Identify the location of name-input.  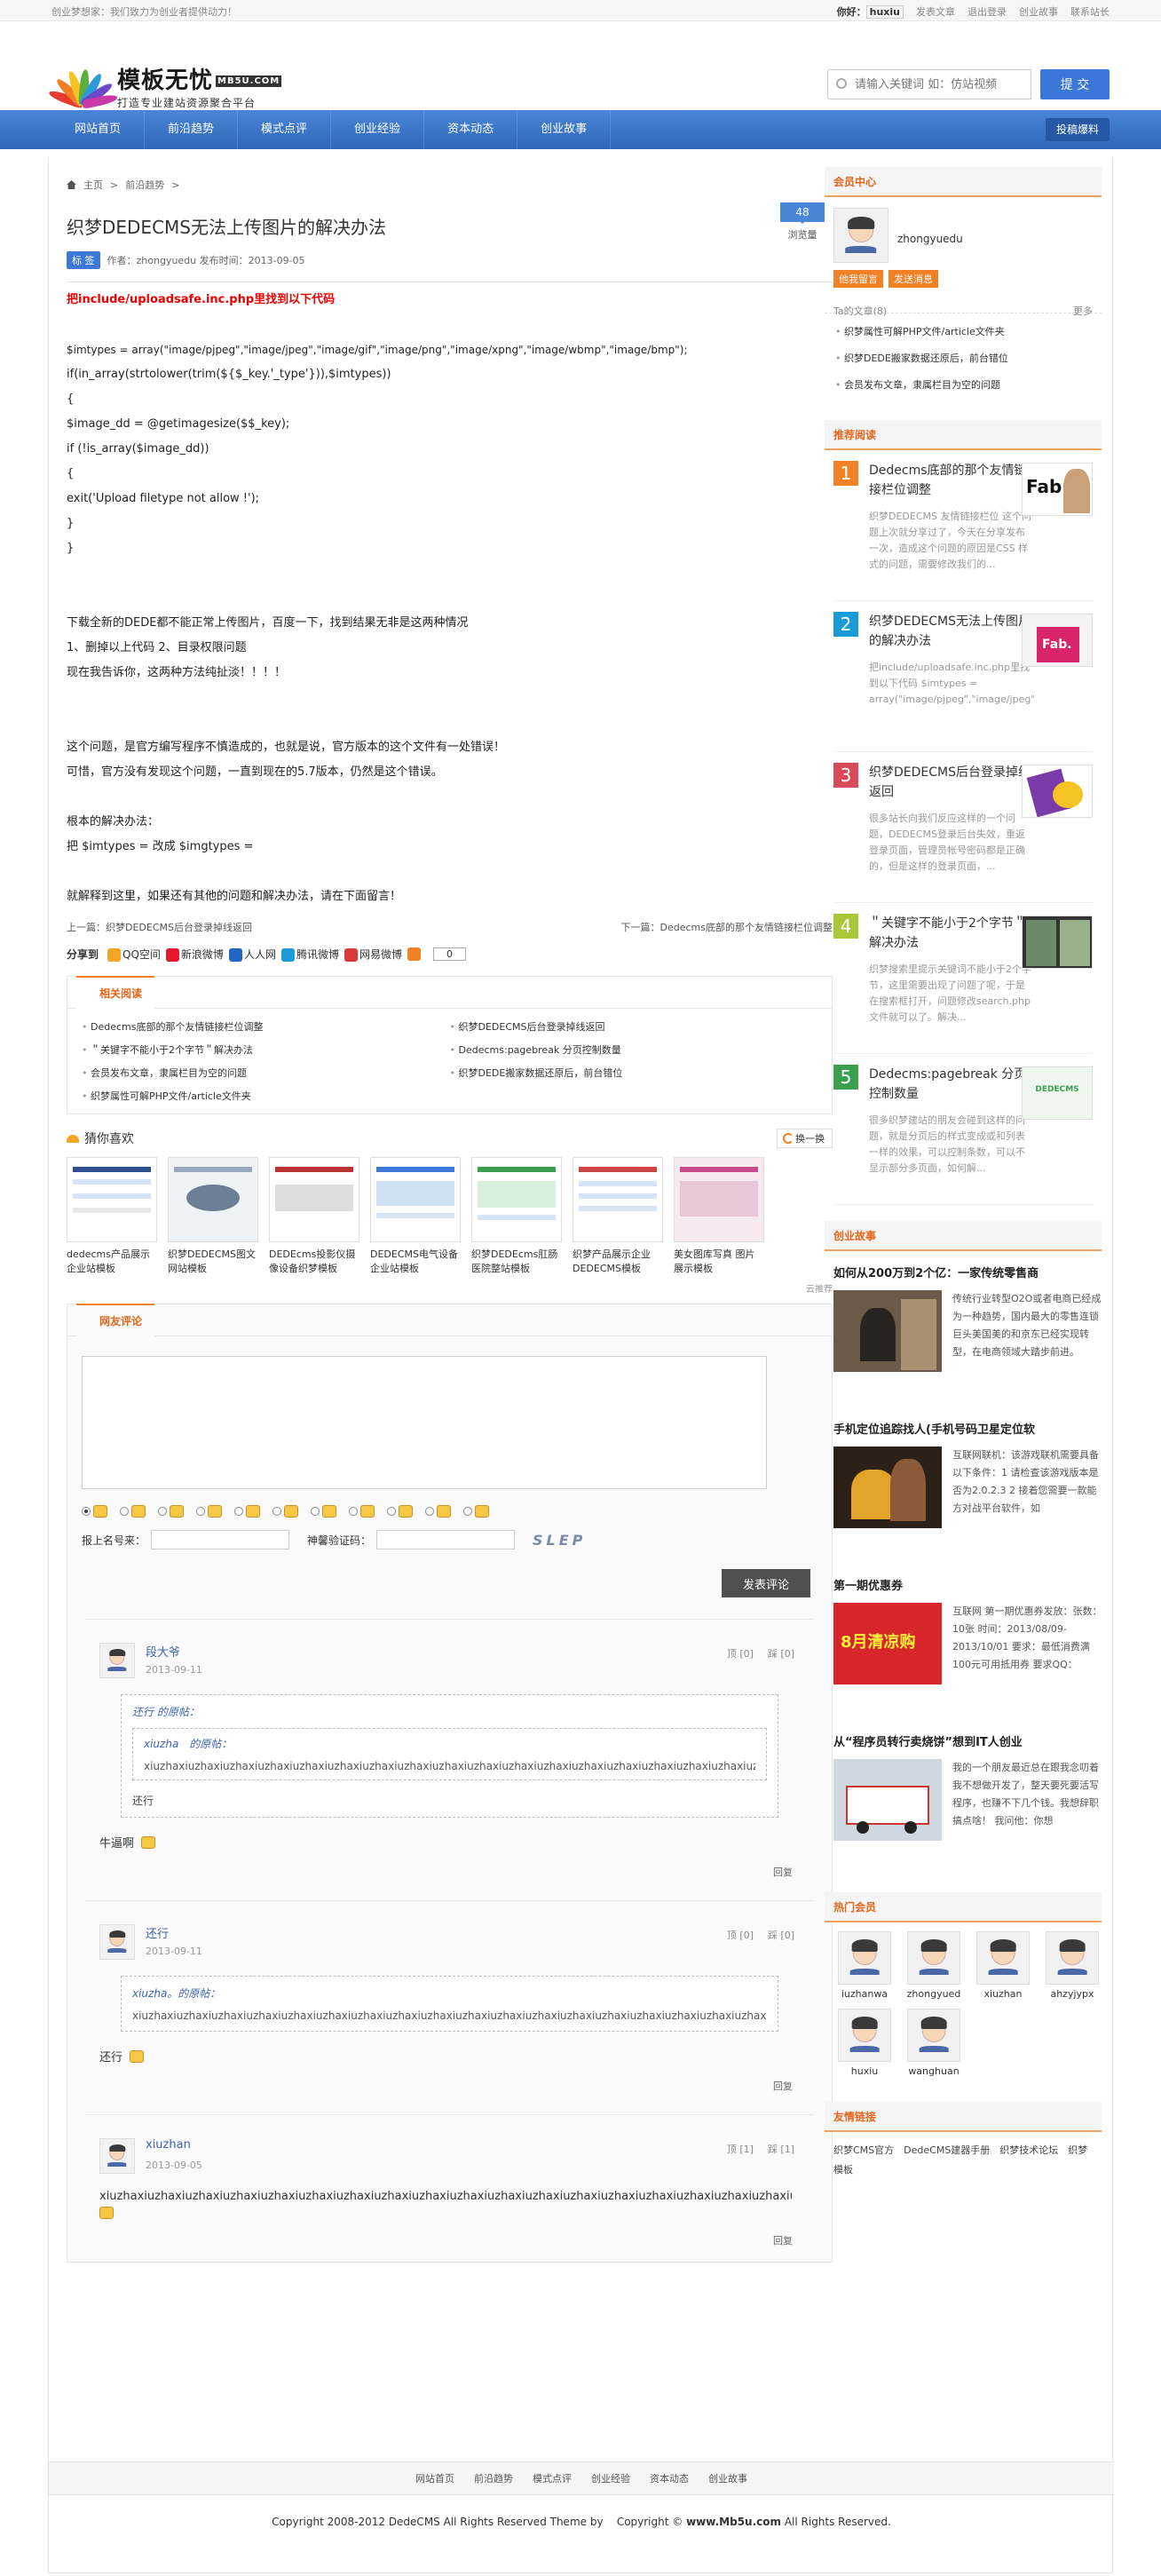
(220, 1540).